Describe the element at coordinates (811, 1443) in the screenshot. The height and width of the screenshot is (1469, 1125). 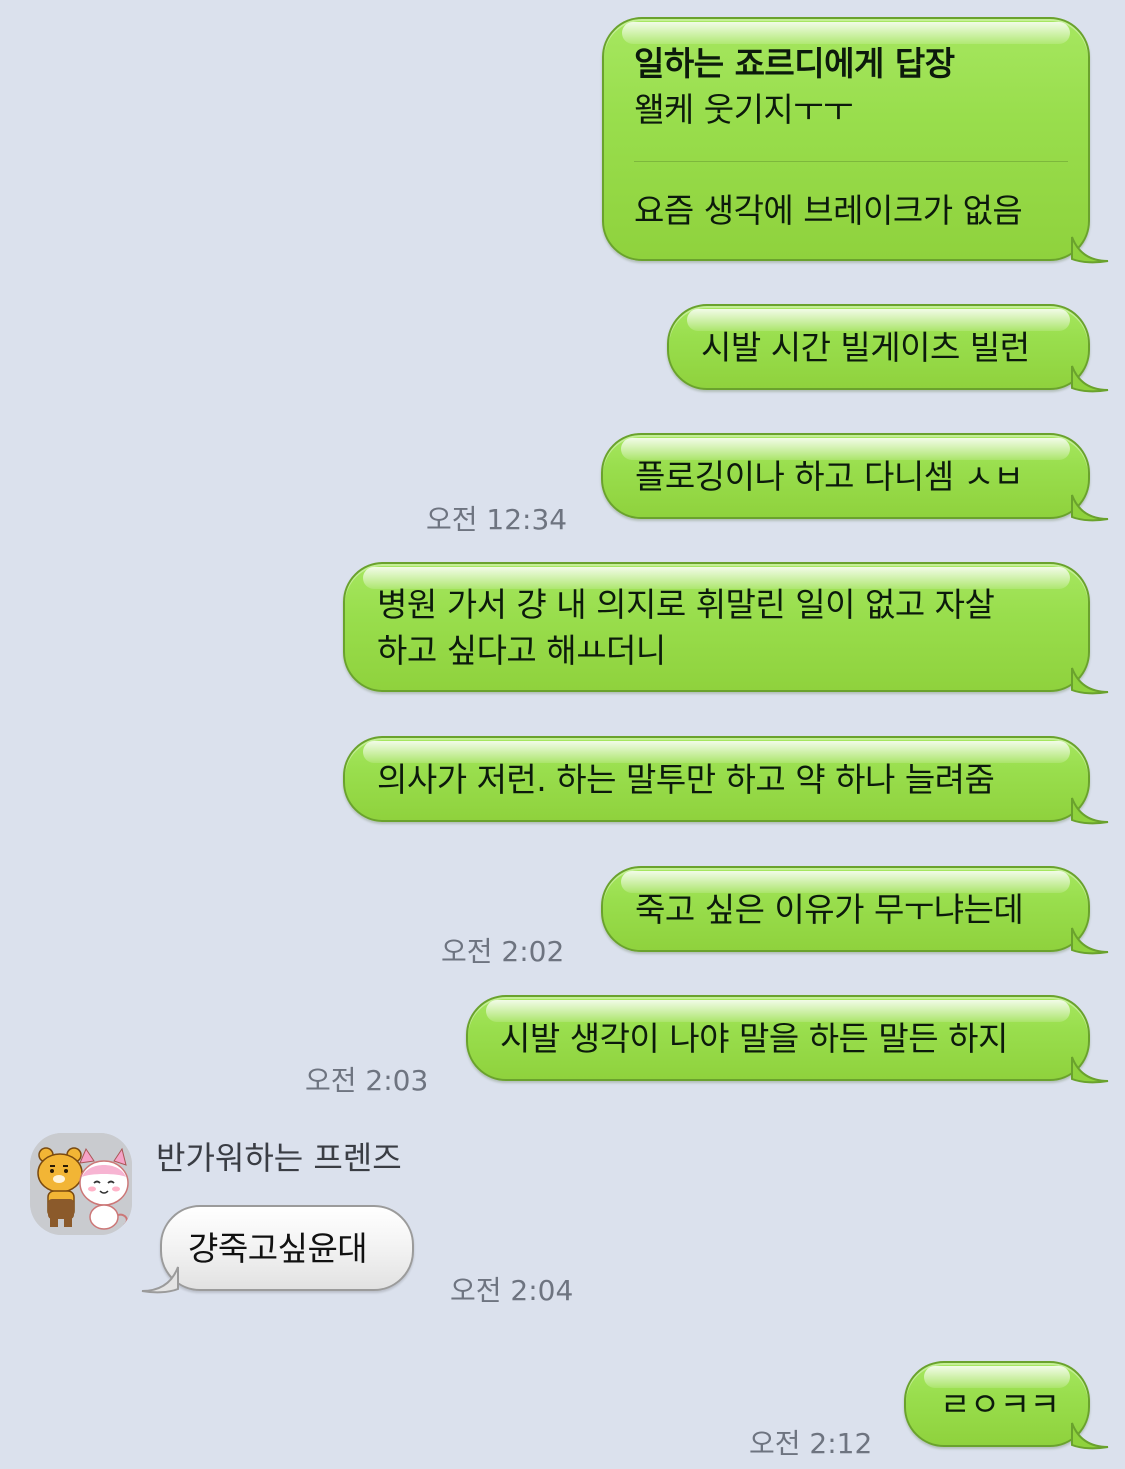
I see `message-timestamp: 오전 2:12` at that location.